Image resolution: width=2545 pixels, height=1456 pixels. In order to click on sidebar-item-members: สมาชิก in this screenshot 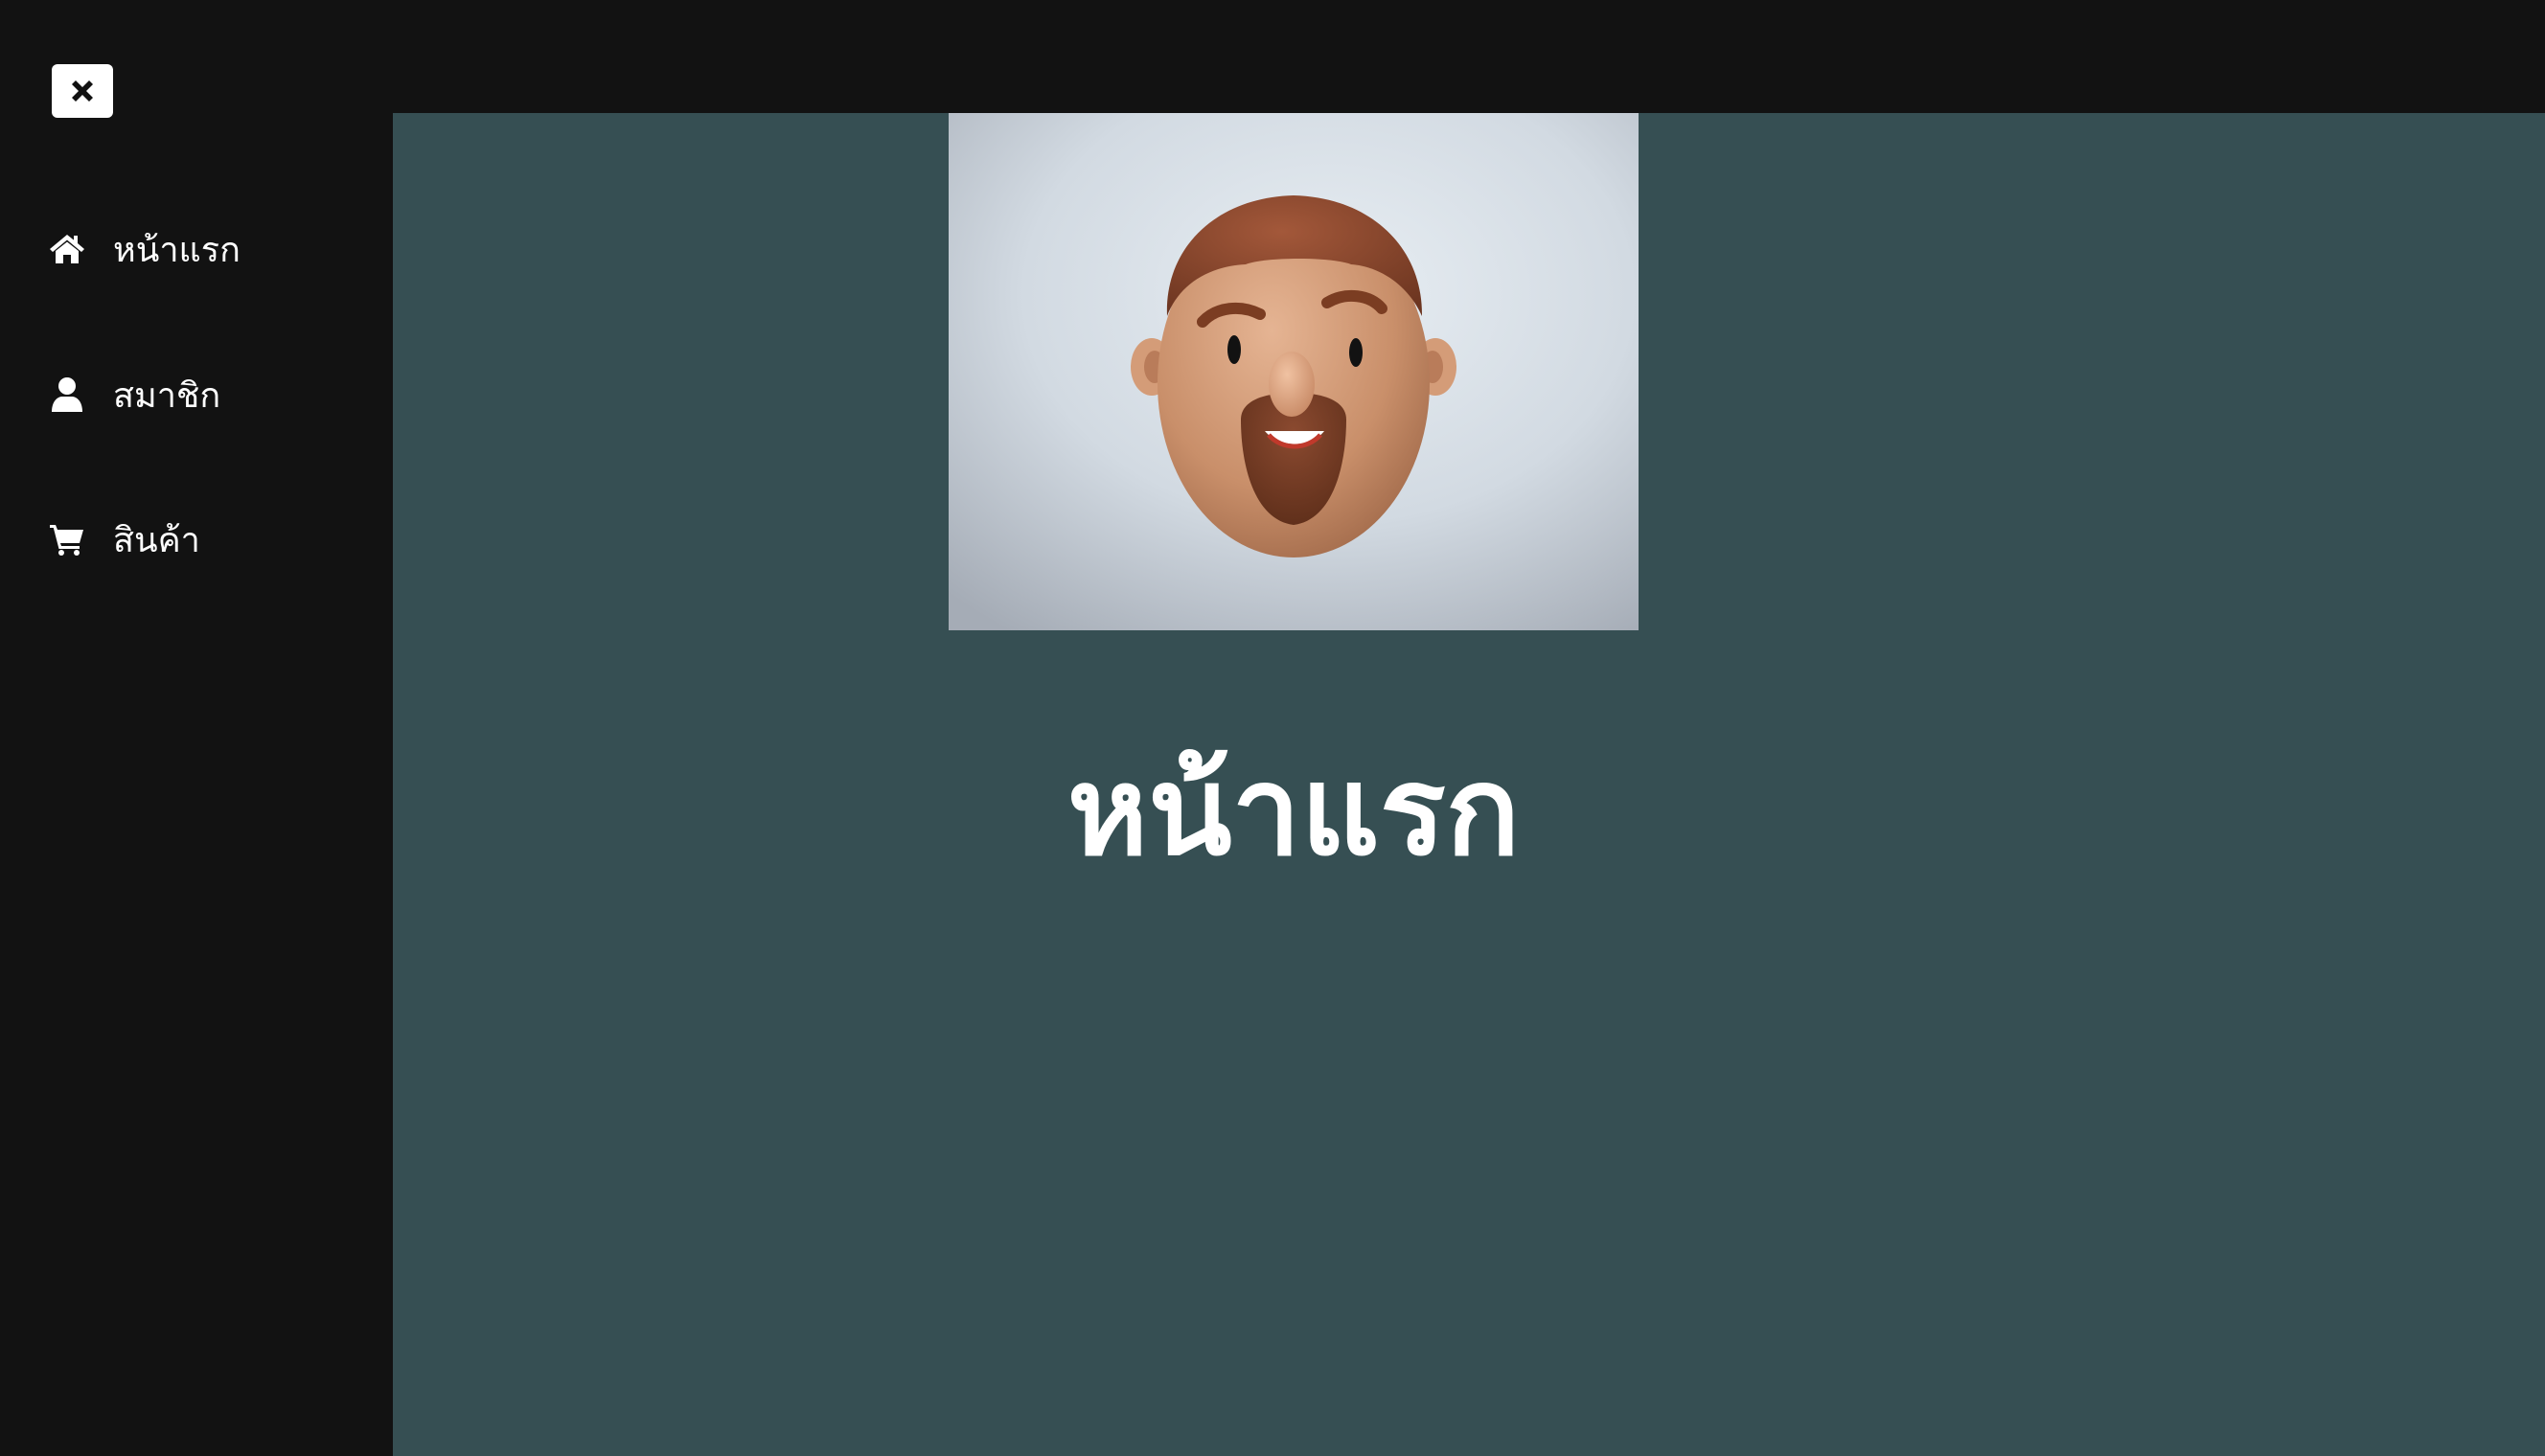, I will do `click(134, 395)`.